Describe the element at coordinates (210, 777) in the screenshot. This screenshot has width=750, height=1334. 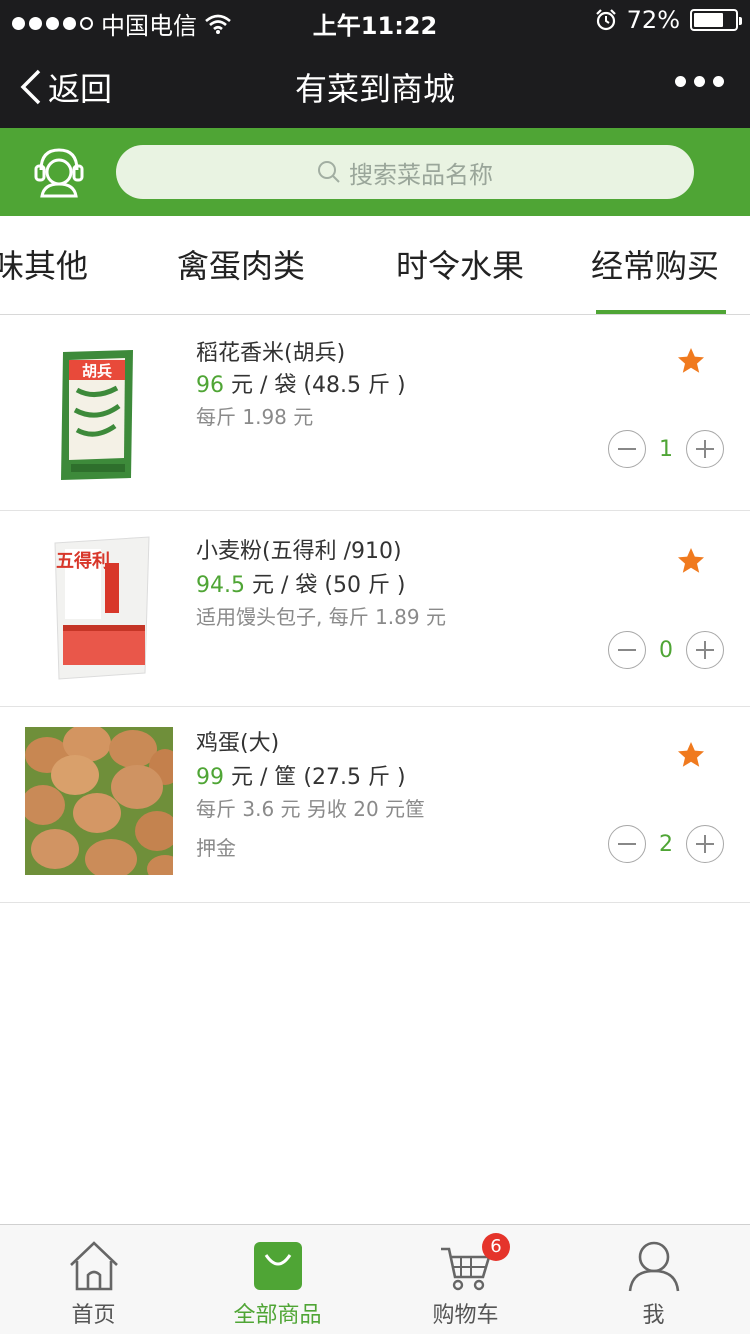
I see `price-value: 99` at that location.